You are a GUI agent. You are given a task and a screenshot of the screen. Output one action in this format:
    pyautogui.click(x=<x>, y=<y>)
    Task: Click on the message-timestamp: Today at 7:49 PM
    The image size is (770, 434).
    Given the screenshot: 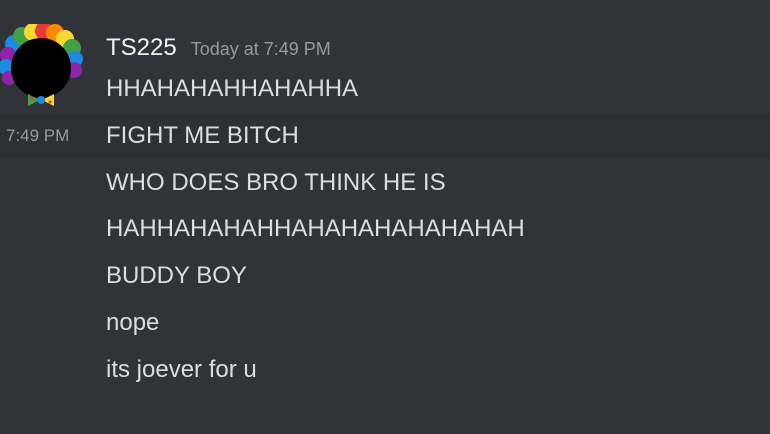 What is the action you would take?
    pyautogui.click(x=261, y=49)
    